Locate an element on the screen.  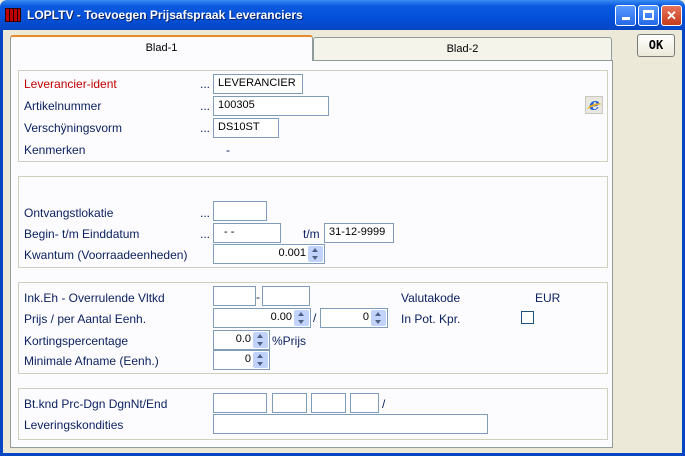
maximize-button is located at coordinates (648, 15).